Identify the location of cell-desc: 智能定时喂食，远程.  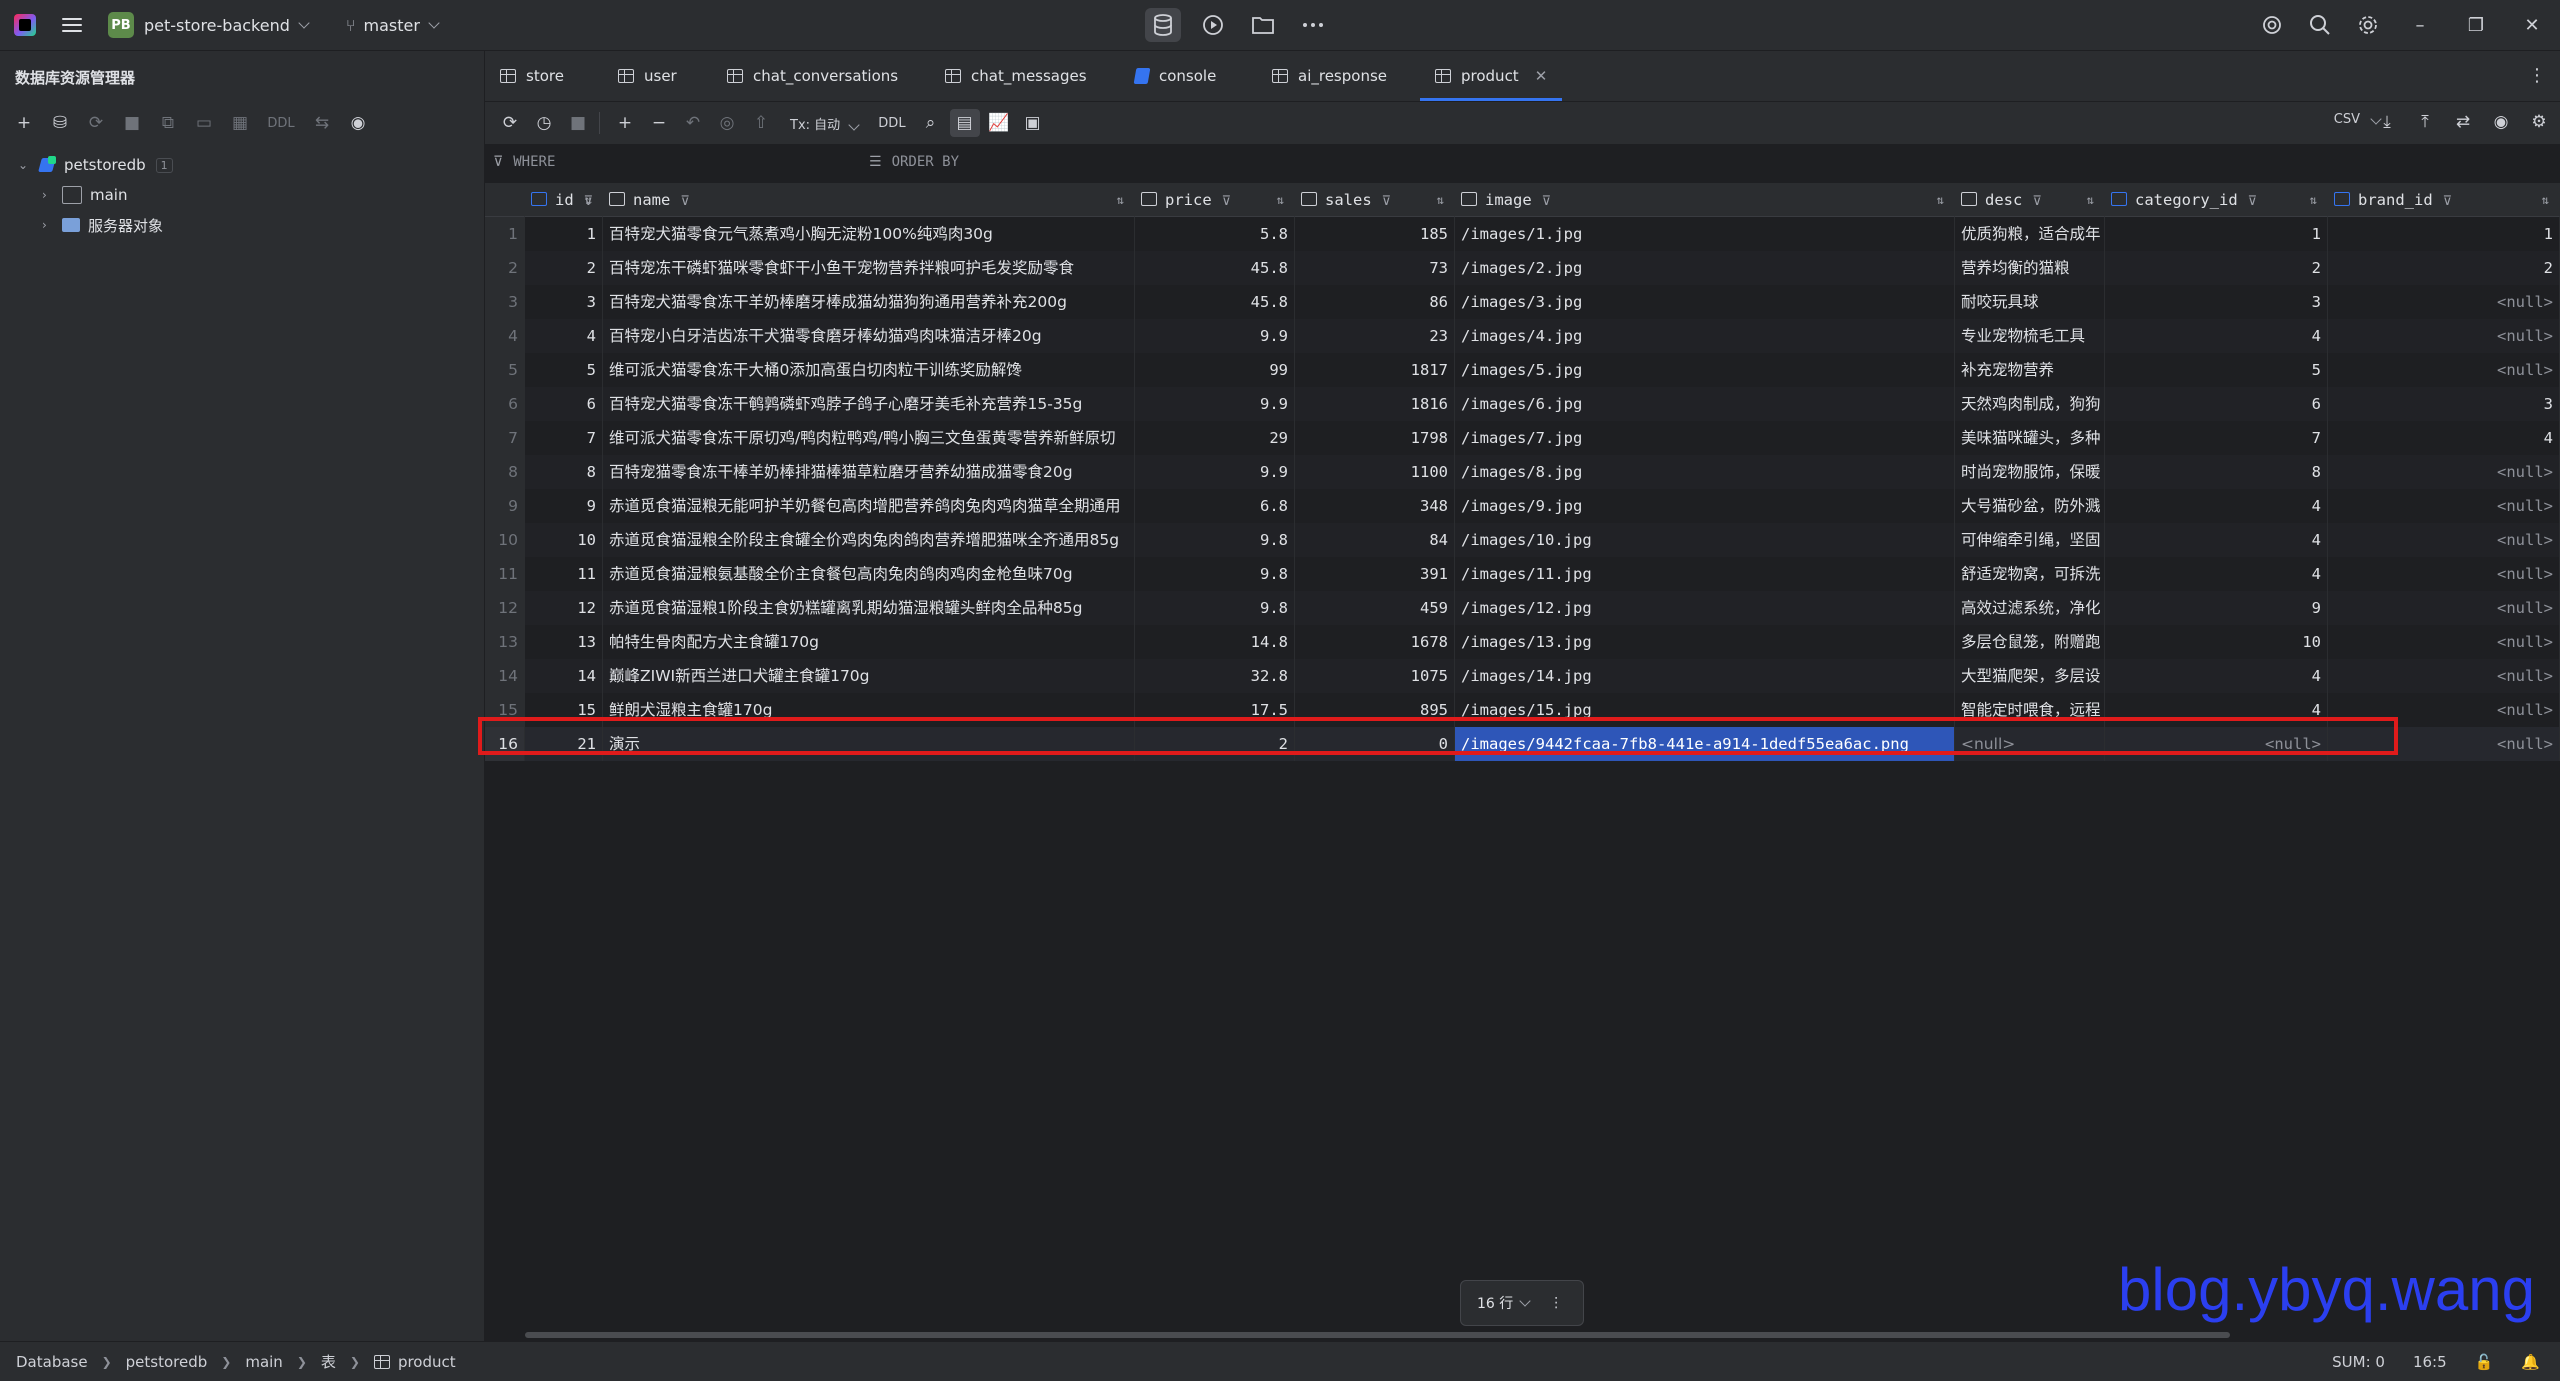
(2030, 710).